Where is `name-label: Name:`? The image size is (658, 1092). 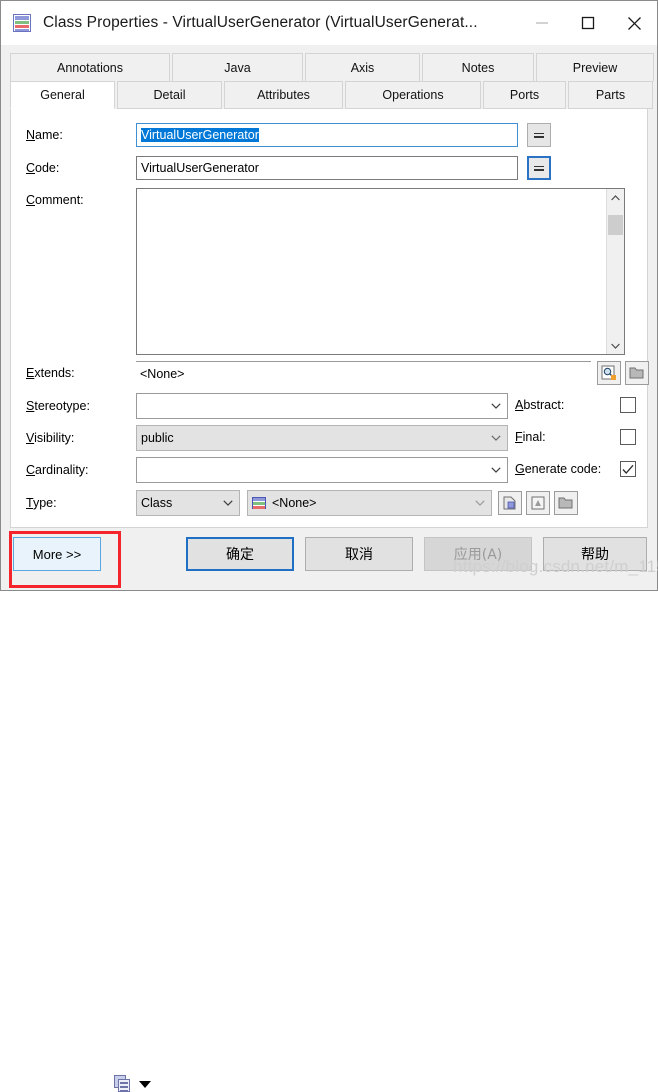 name-label: Name: is located at coordinates (44, 135).